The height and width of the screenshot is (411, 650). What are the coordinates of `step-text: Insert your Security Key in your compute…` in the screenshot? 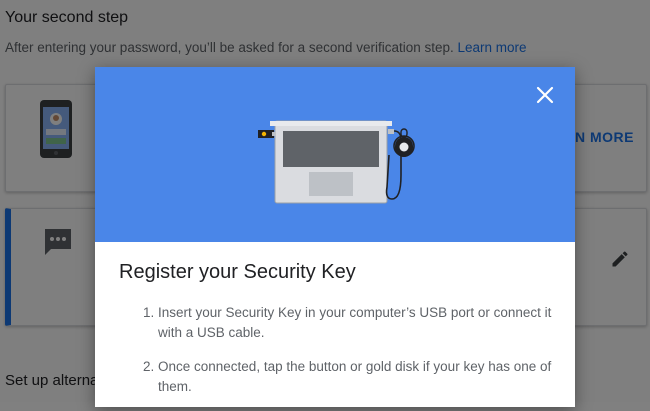 It's located at (355, 322).